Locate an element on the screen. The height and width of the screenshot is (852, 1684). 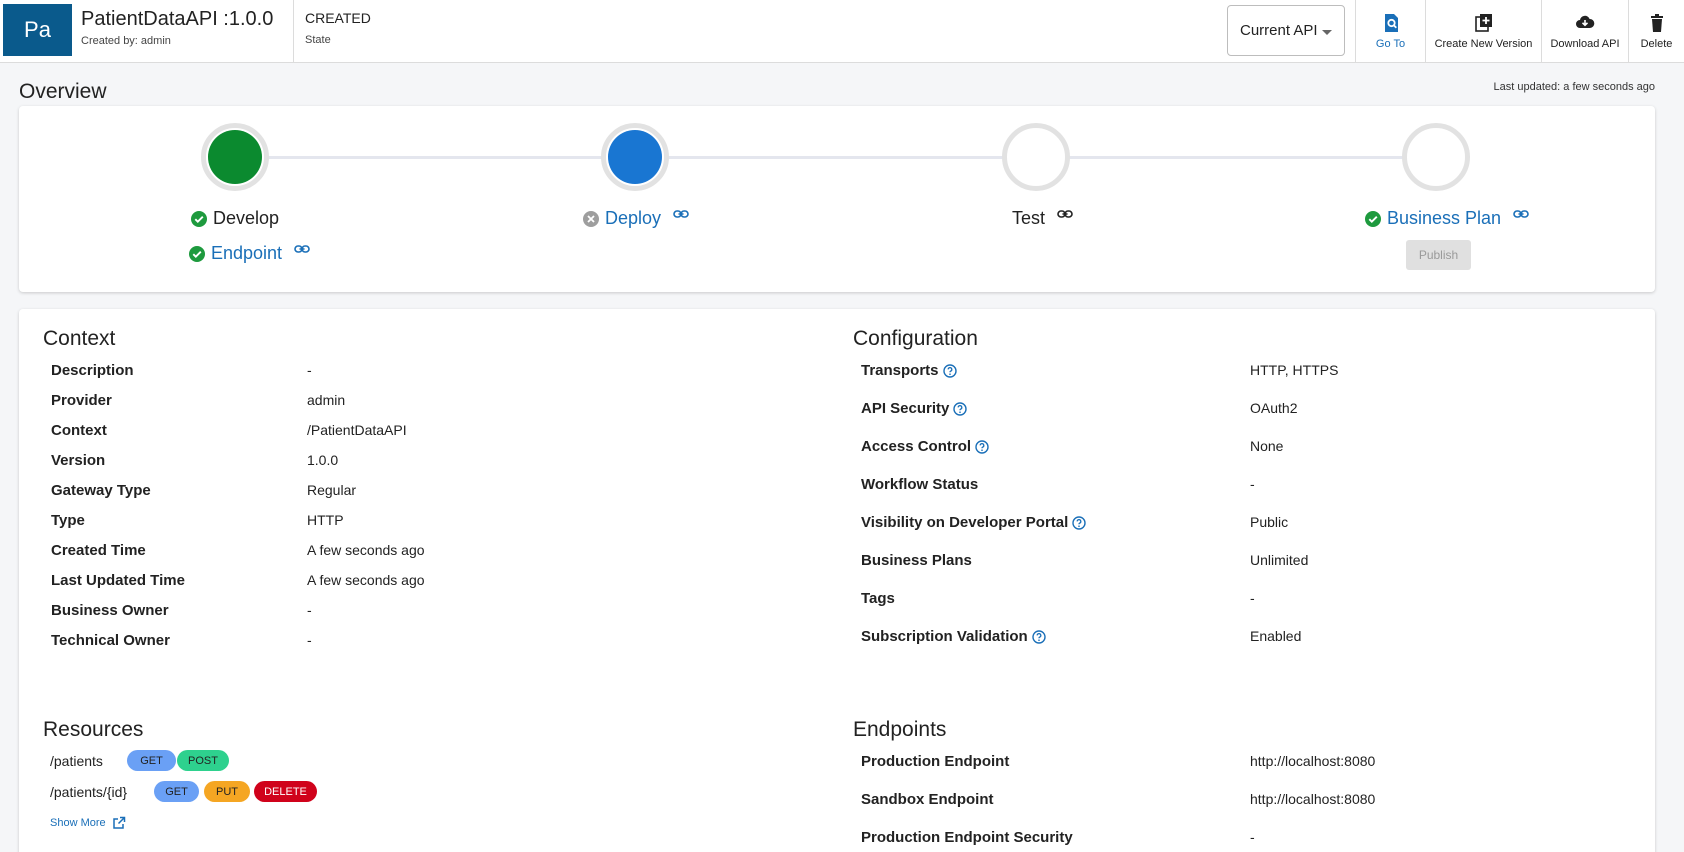
context-title: Context is located at coordinates (79, 338).